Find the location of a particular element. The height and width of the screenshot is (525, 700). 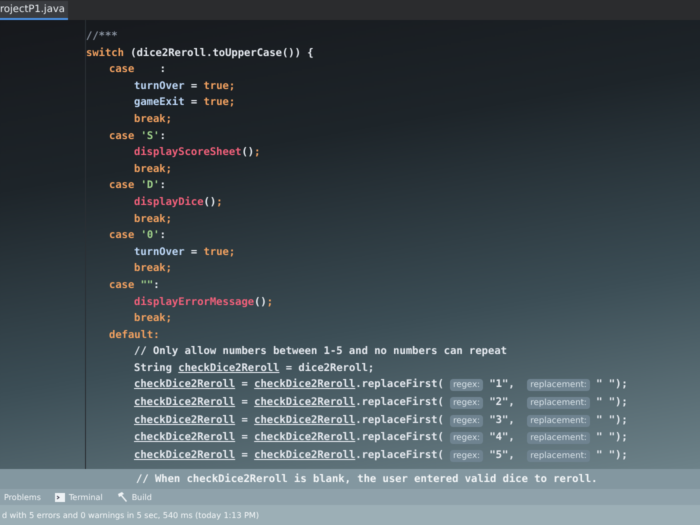

code-line: case 'D': is located at coordinates (137, 185).